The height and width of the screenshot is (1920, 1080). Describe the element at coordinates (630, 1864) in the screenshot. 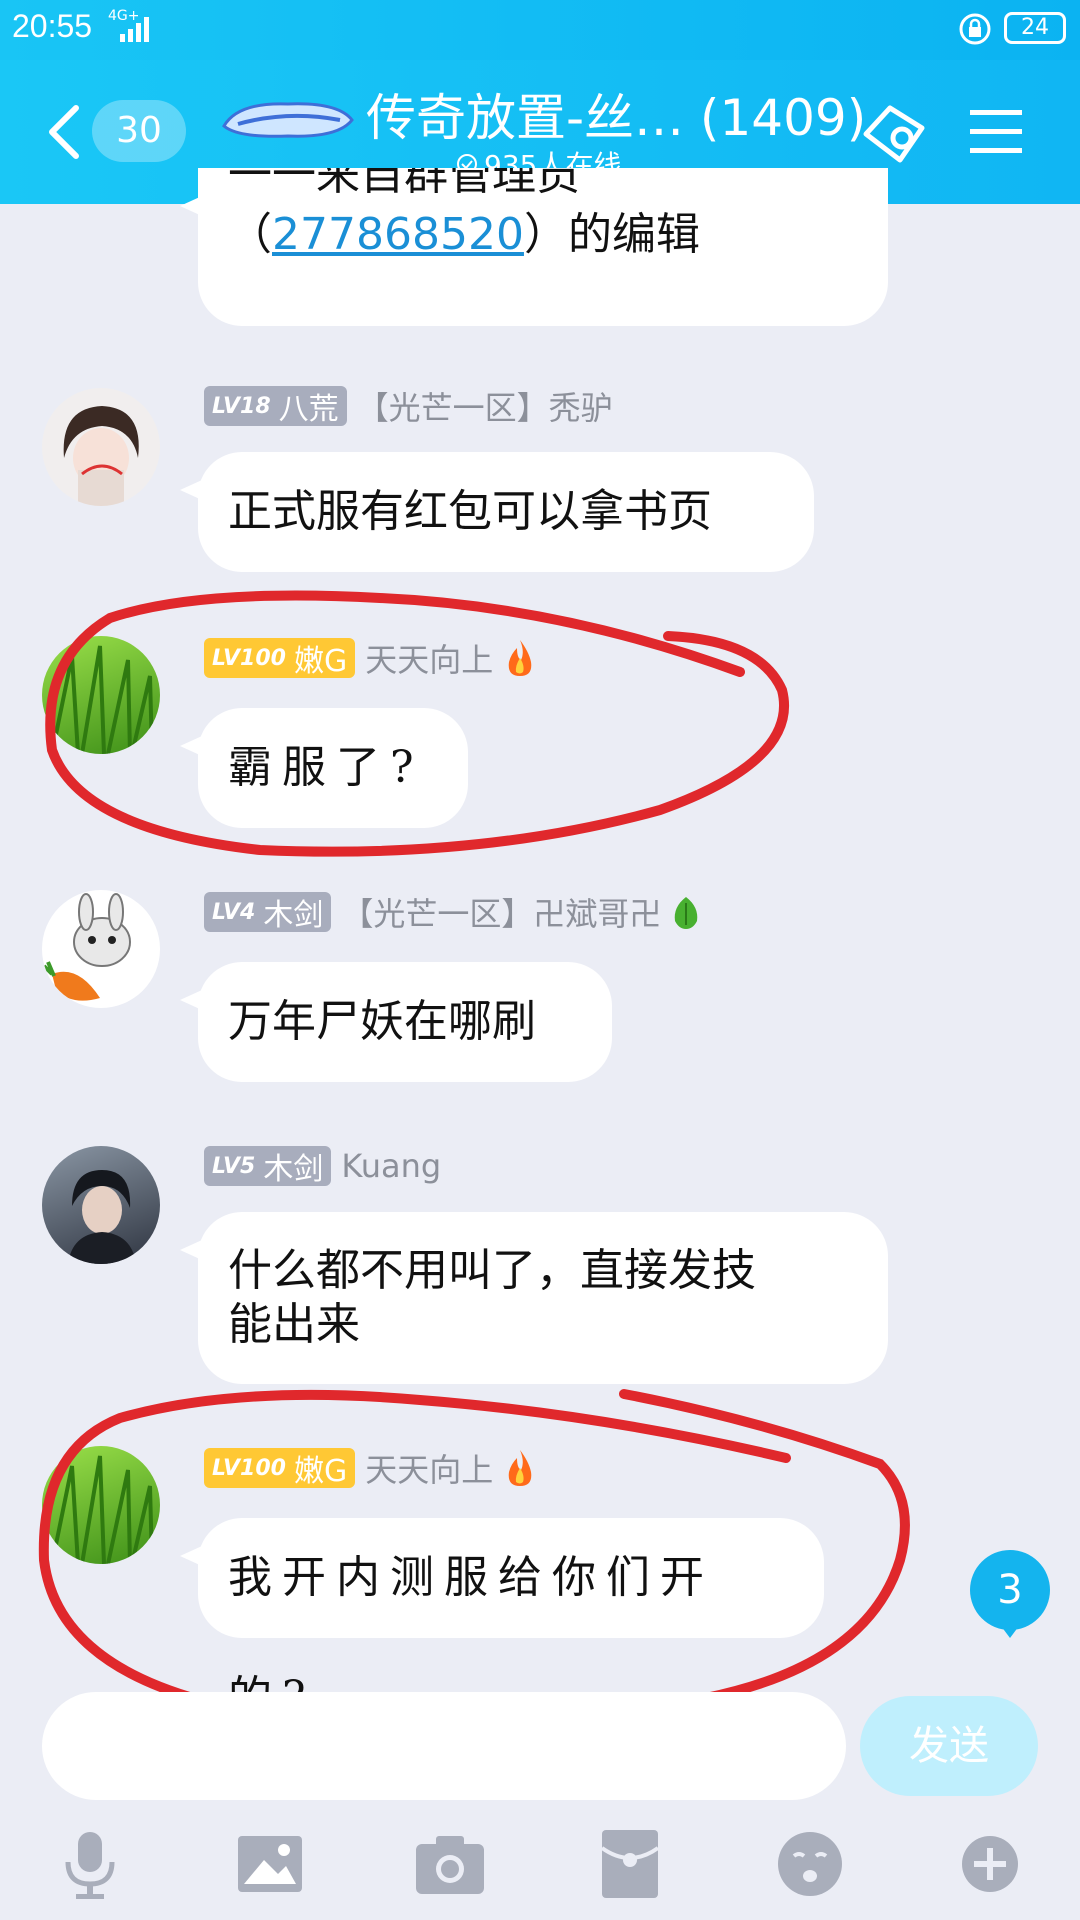

I see `red-packet-icon` at that location.